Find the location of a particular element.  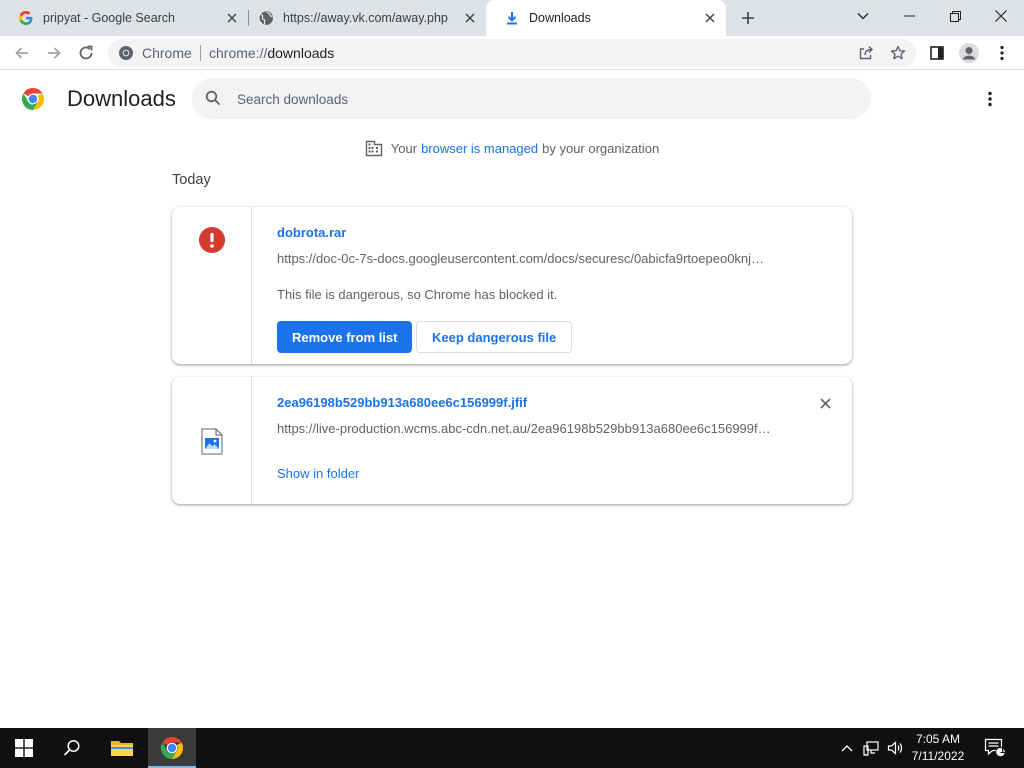

plus-icon is located at coordinates (748, 18).